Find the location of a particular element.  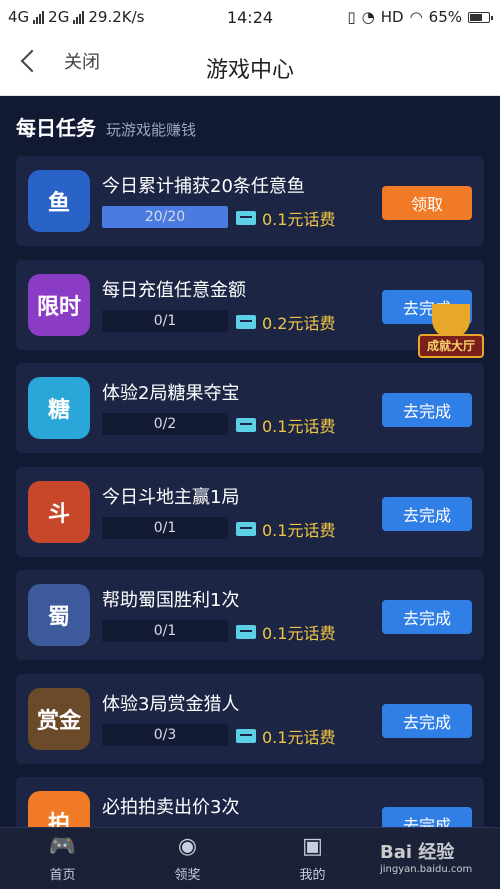

daily-task-heading: 每日任务 玩游戏能赚钱 is located at coordinates (106, 126).